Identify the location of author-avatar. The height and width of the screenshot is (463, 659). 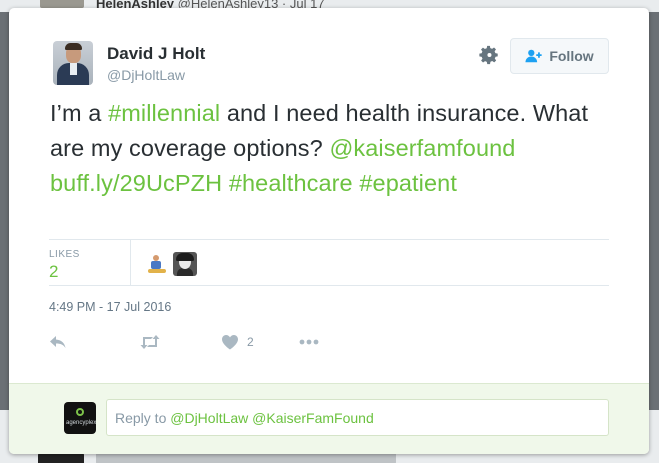
(73, 63).